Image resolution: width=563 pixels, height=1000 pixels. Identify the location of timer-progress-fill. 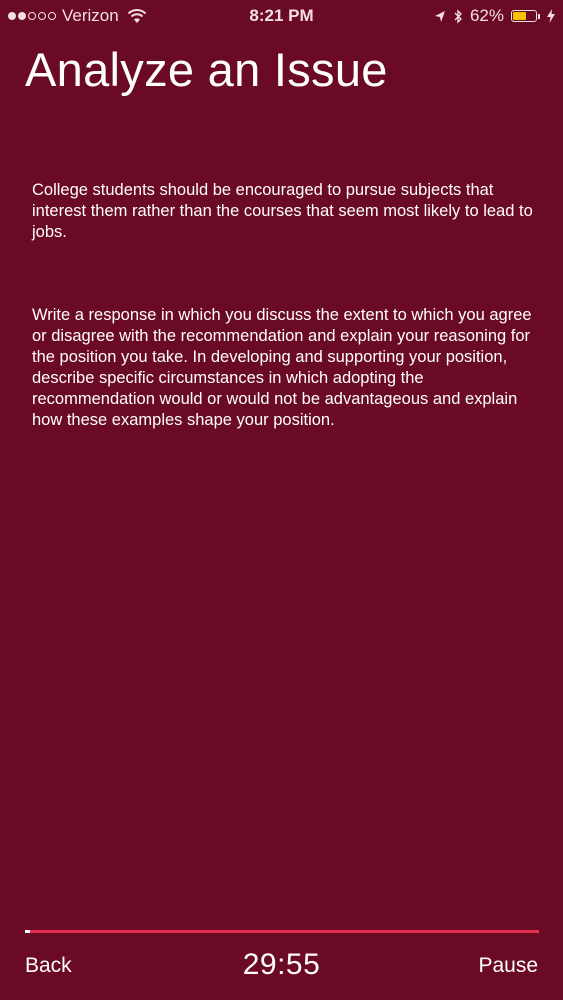
(28, 931).